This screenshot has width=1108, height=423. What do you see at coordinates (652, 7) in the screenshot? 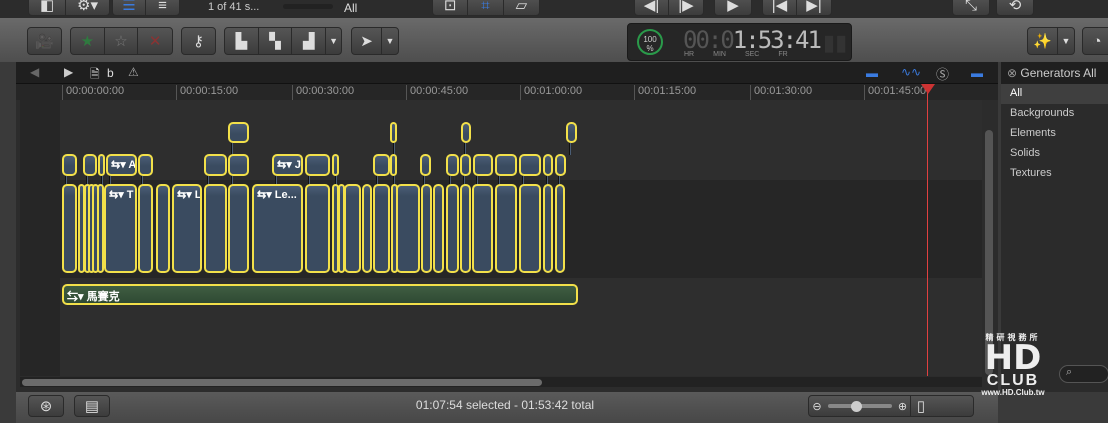
I see `prev-frame-icon: ◀|` at bounding box center [652, 7].